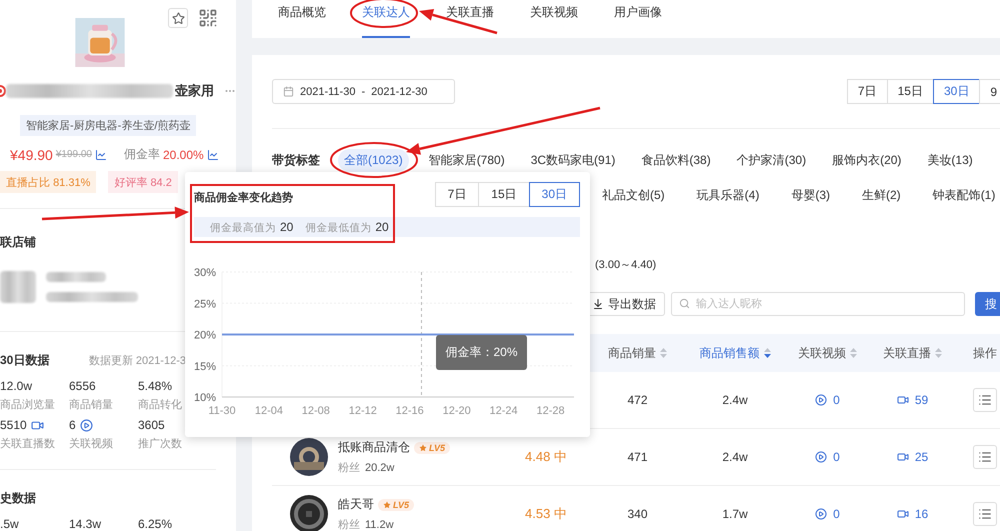 The height and width of the screenshot is (531, 1000). What do you see at coordinates (867, 160) in the screenshot?
I see `filter-tag: 服饰内衣(20)` at bounding box center [867, 160].